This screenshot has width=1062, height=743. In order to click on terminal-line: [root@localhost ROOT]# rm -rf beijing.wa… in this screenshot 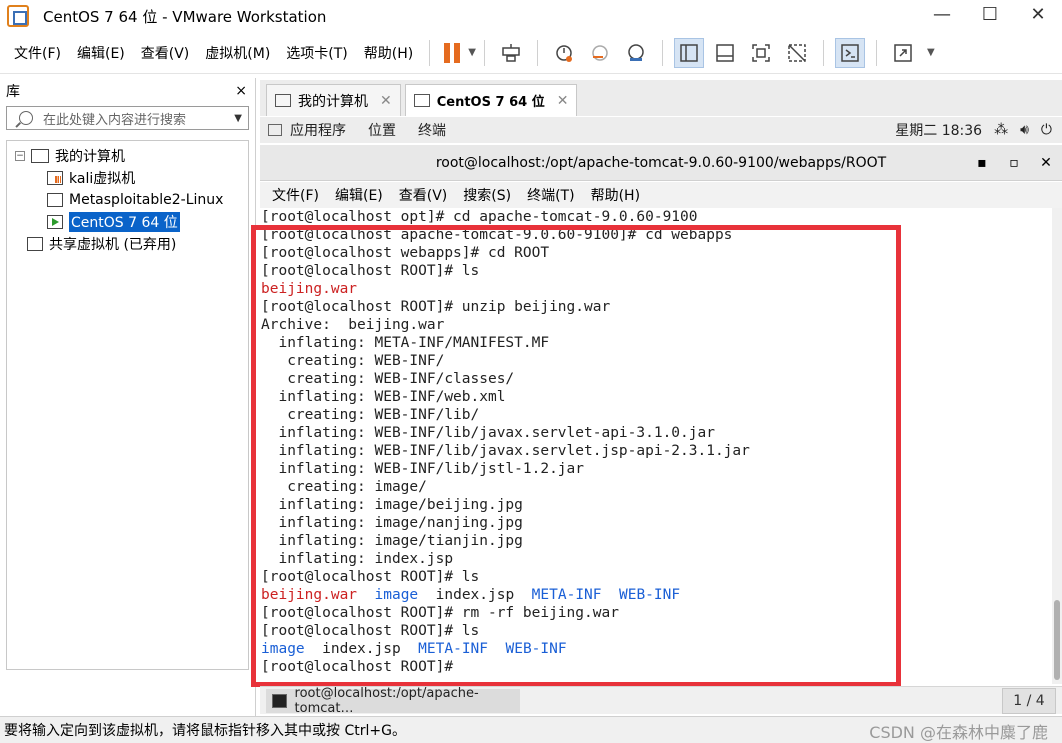, I will do `click(440, 613)`.